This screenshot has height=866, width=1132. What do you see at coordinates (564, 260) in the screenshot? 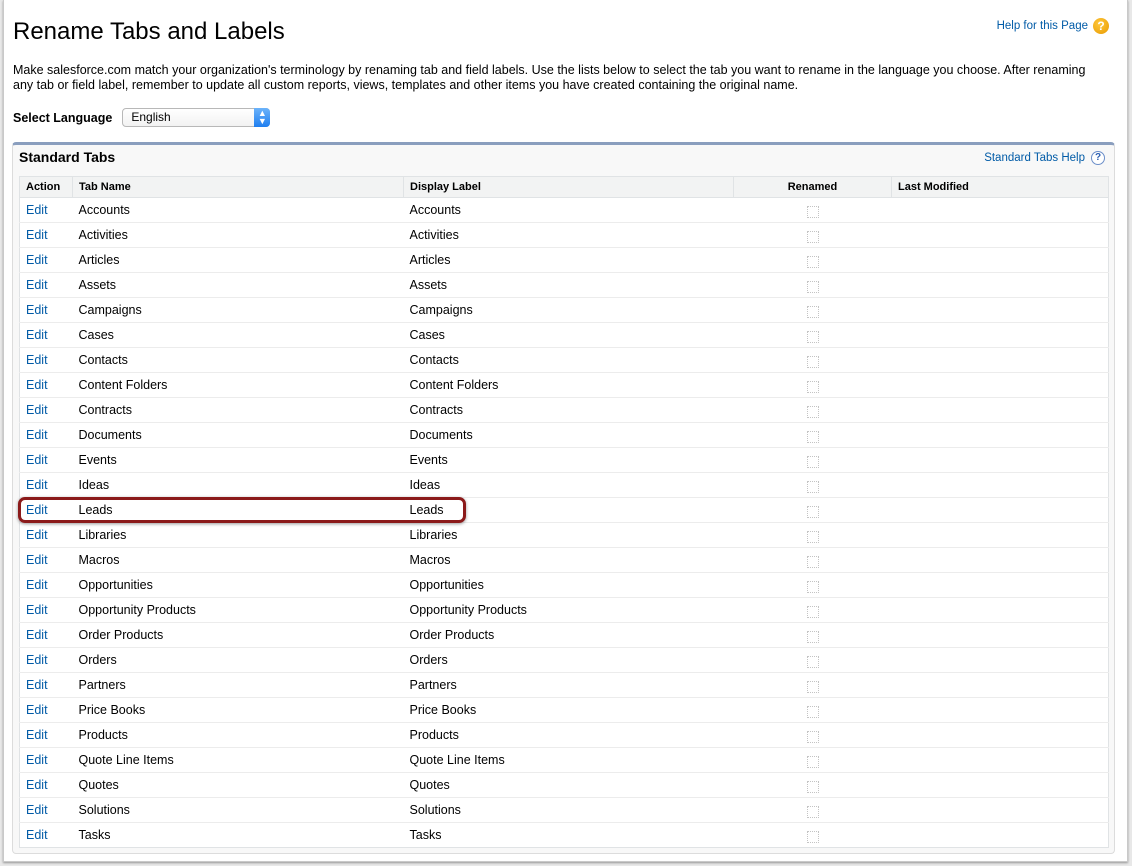
I see `table-row: Edit Articles Articles` at bounding box center [564, 260].